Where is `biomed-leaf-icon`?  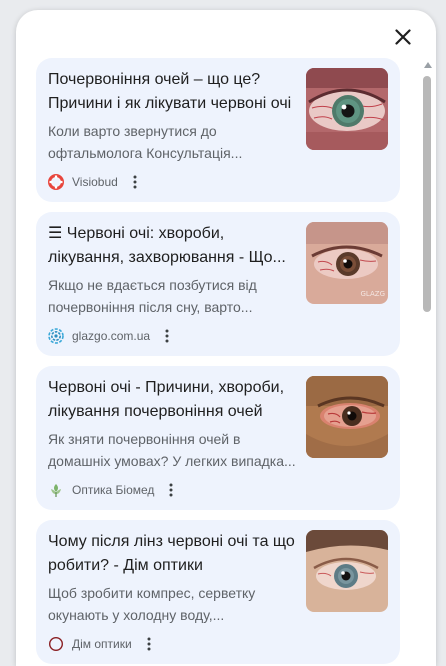
biomed-leaf-icon is located at coordinates (56, 490).